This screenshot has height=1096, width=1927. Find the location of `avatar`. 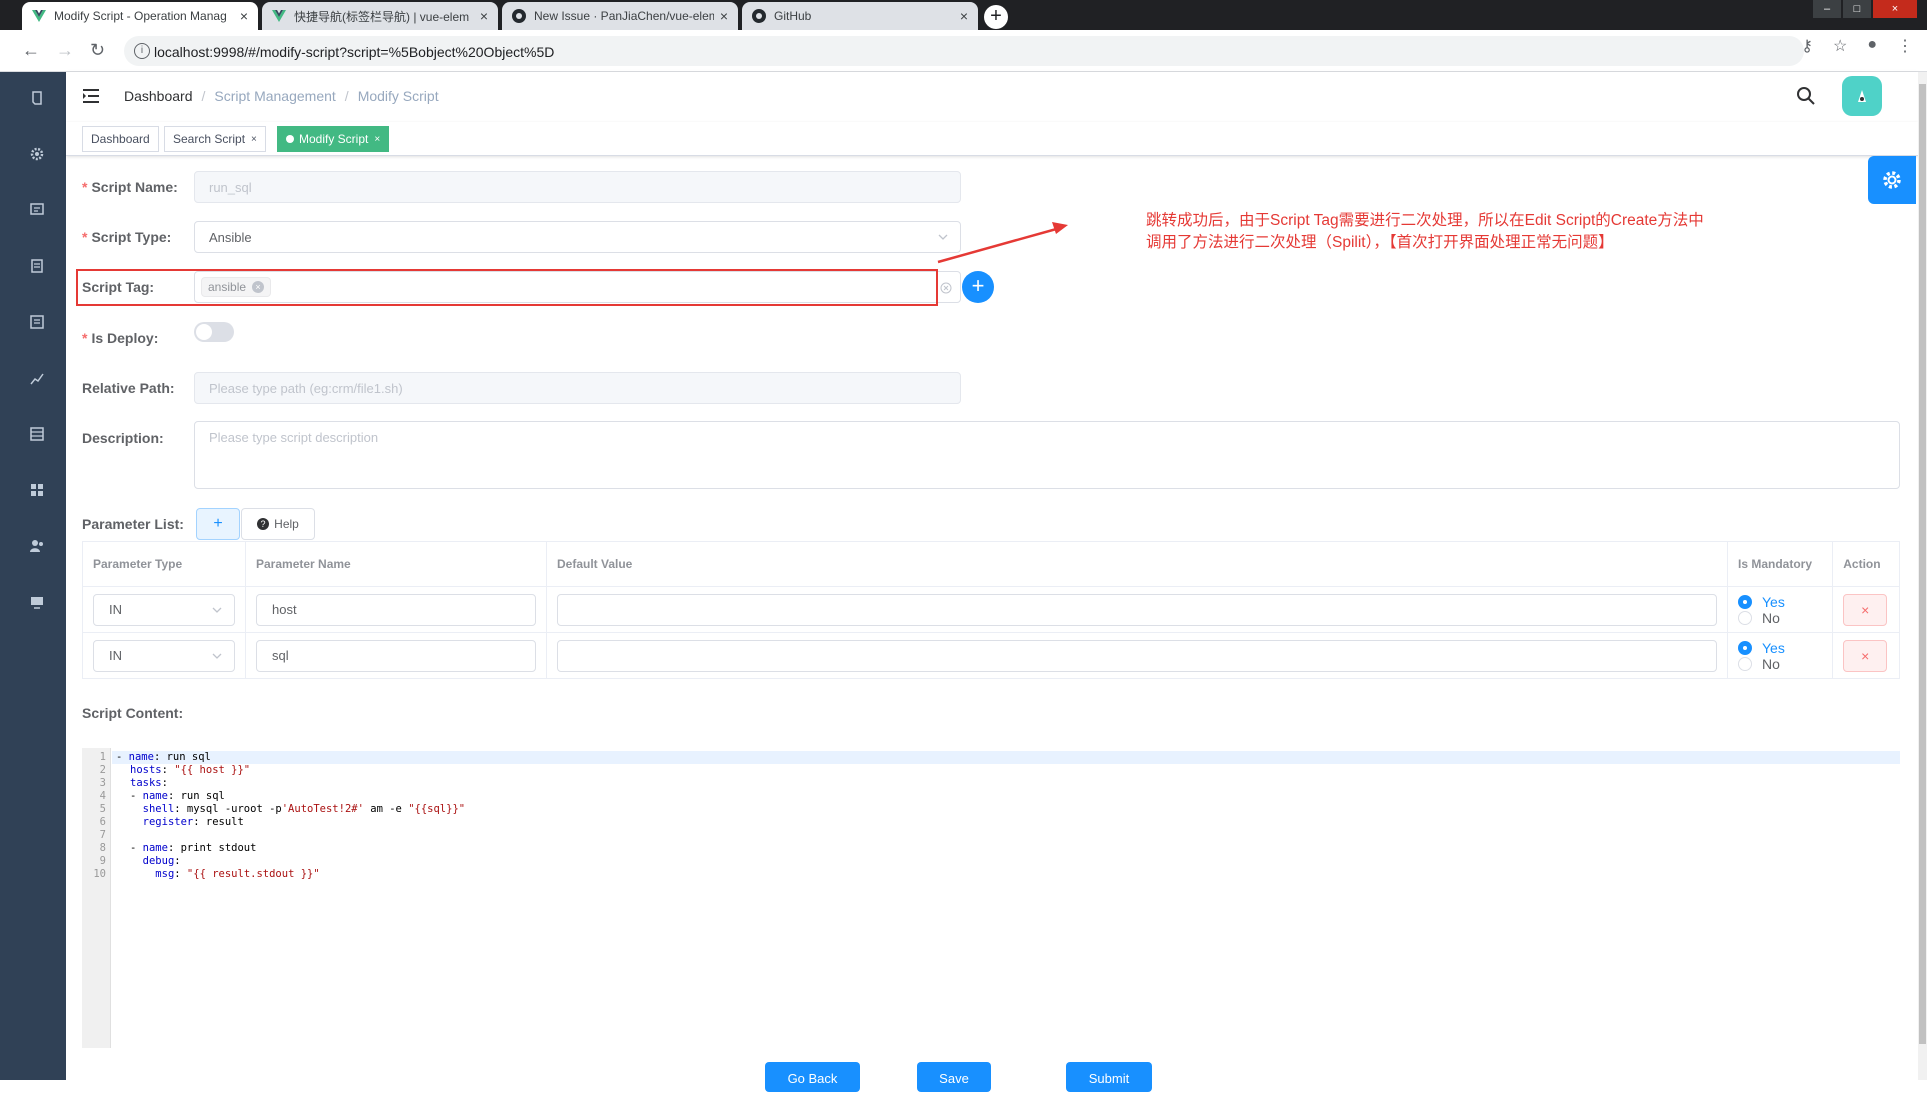

avatar is located at coordinates (1862, 96).